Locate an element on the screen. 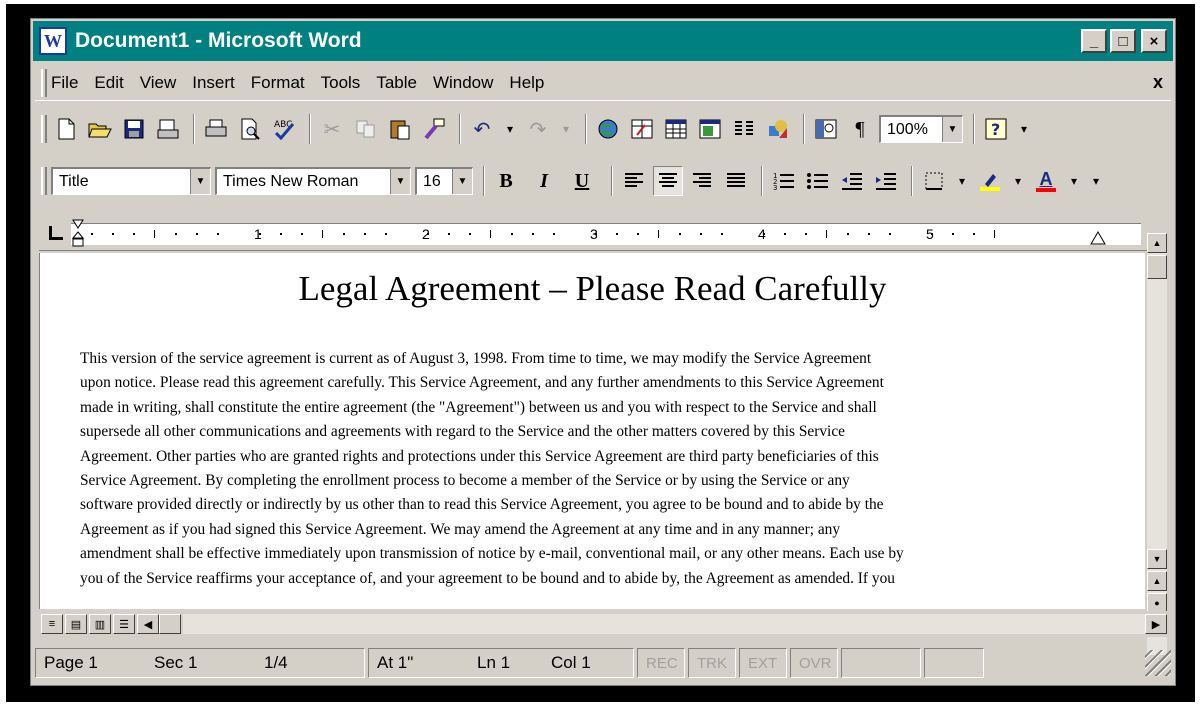  status-cell-position: At 1" Ln 1 Col 1 is located at coordinates (501, 663).